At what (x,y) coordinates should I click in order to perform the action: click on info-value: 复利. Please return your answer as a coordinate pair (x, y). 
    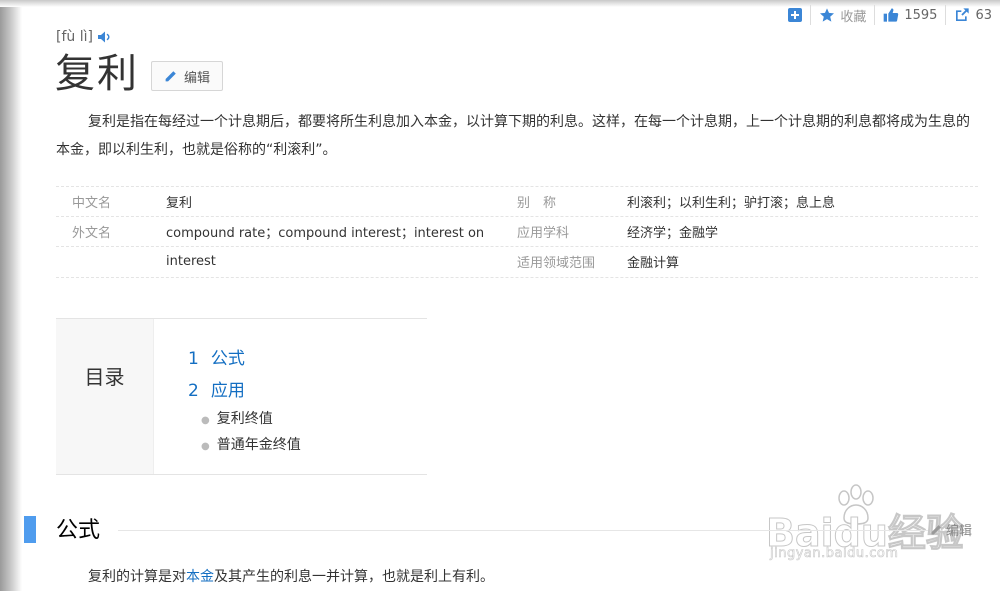
    Looking at the image, I should click on (179, 203).